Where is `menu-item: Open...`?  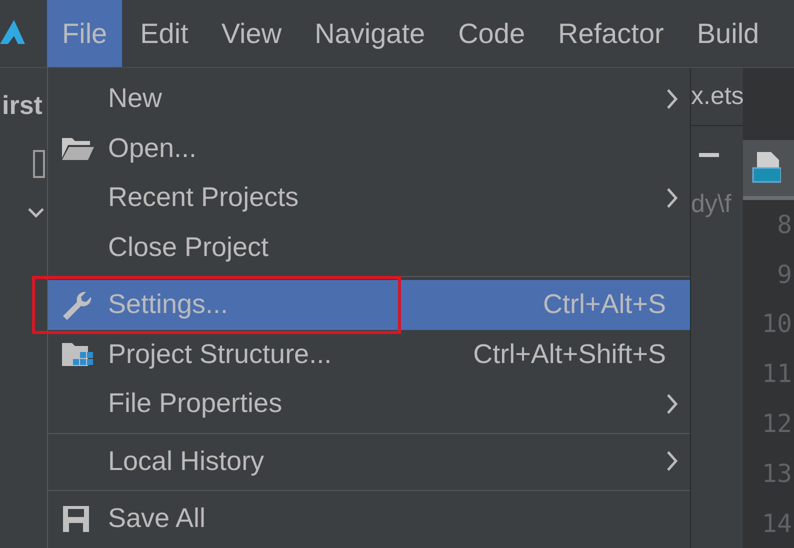
menu-item: Open... is located at coordinates (369, 148).